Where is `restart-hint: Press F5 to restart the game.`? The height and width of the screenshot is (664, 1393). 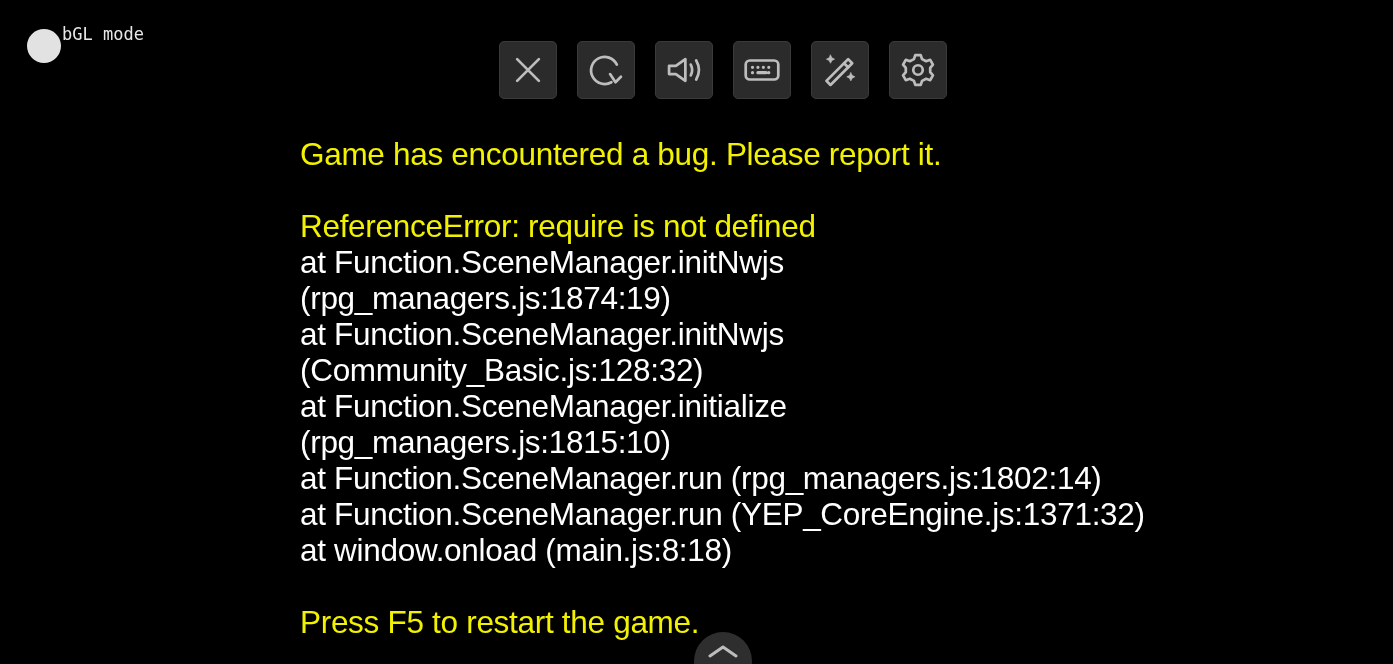
restart-hint: Press F5 to restart the game. is located at coordinates (500, 622).